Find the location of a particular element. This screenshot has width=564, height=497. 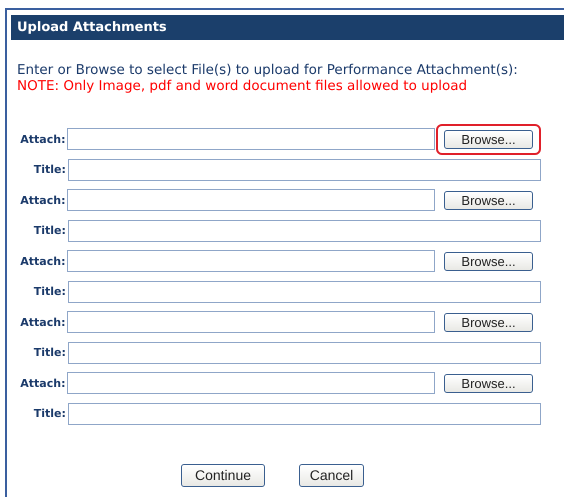

continue-button: Continue is located at coordinates (223, 475).